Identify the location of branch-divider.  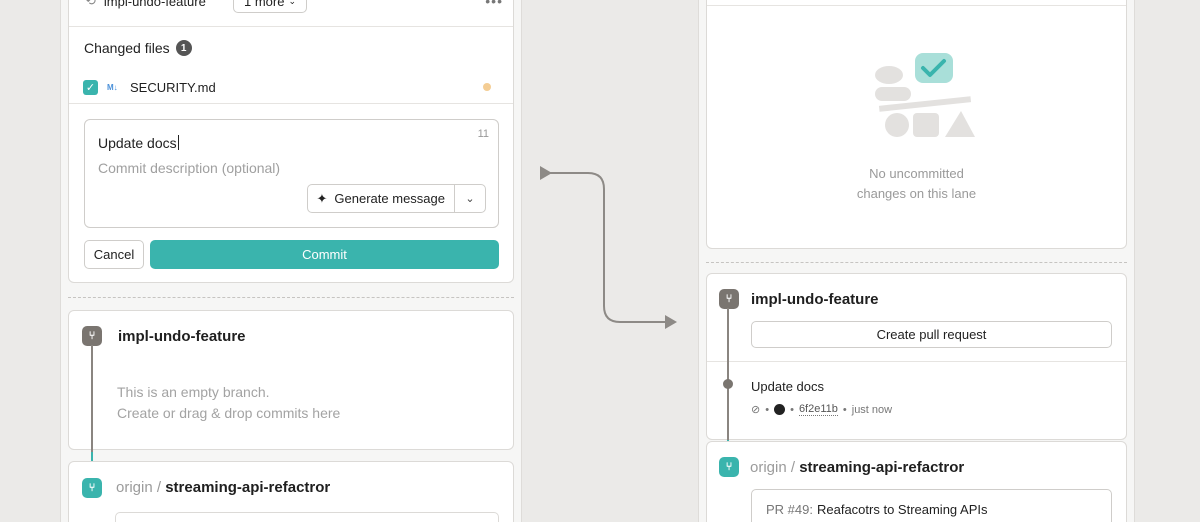
(916, 361).